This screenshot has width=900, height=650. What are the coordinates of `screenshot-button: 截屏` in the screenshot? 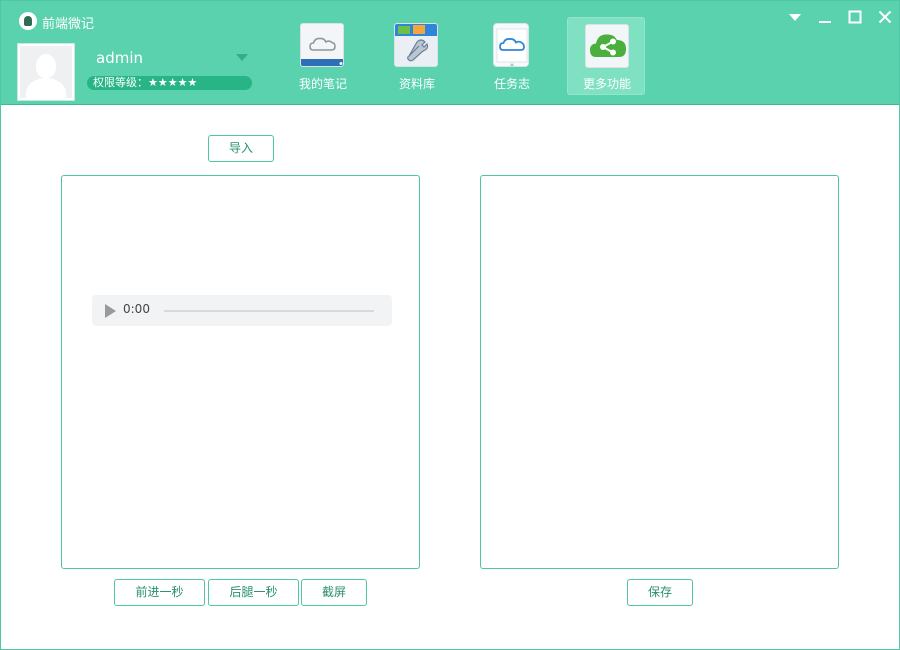 It's located at (334, 592).